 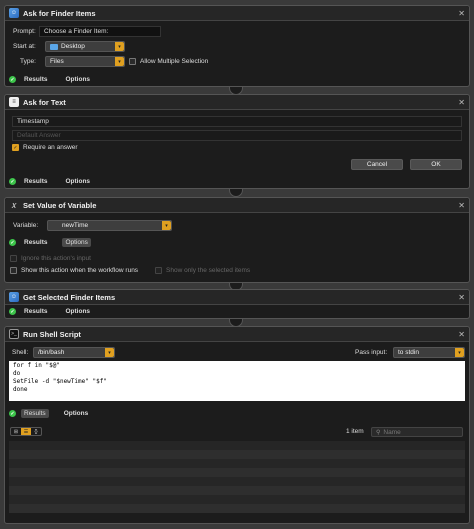 I want to click on action-title: Ask for Text, so click(x=44, y=102).